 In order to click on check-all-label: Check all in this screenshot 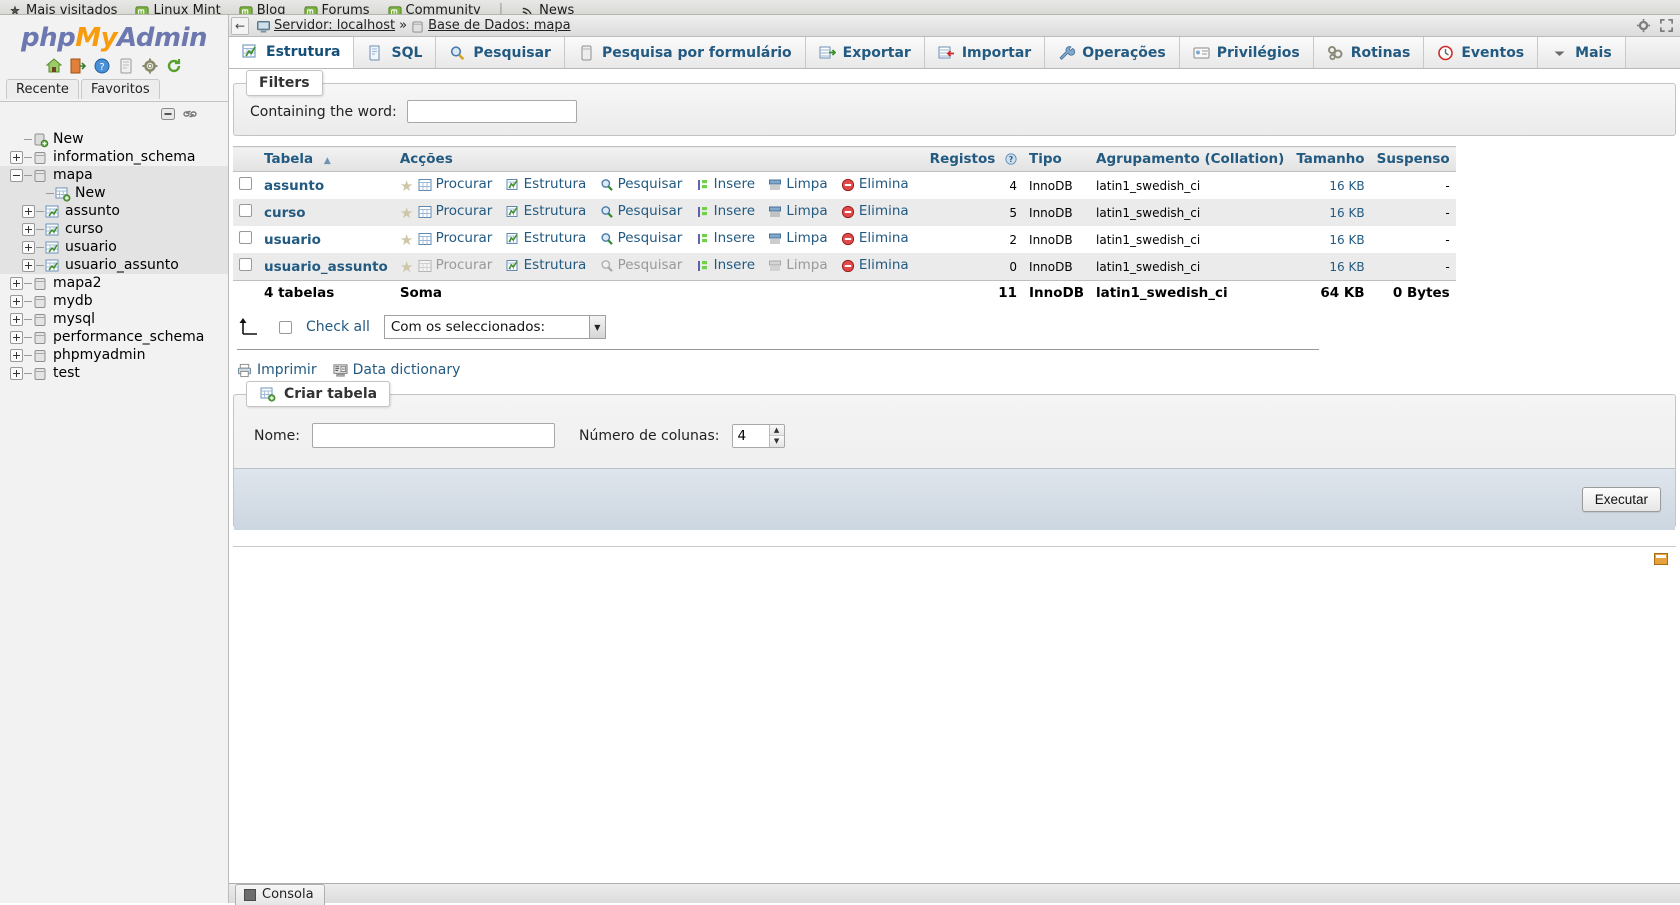, I will do `click(338, 327)`.